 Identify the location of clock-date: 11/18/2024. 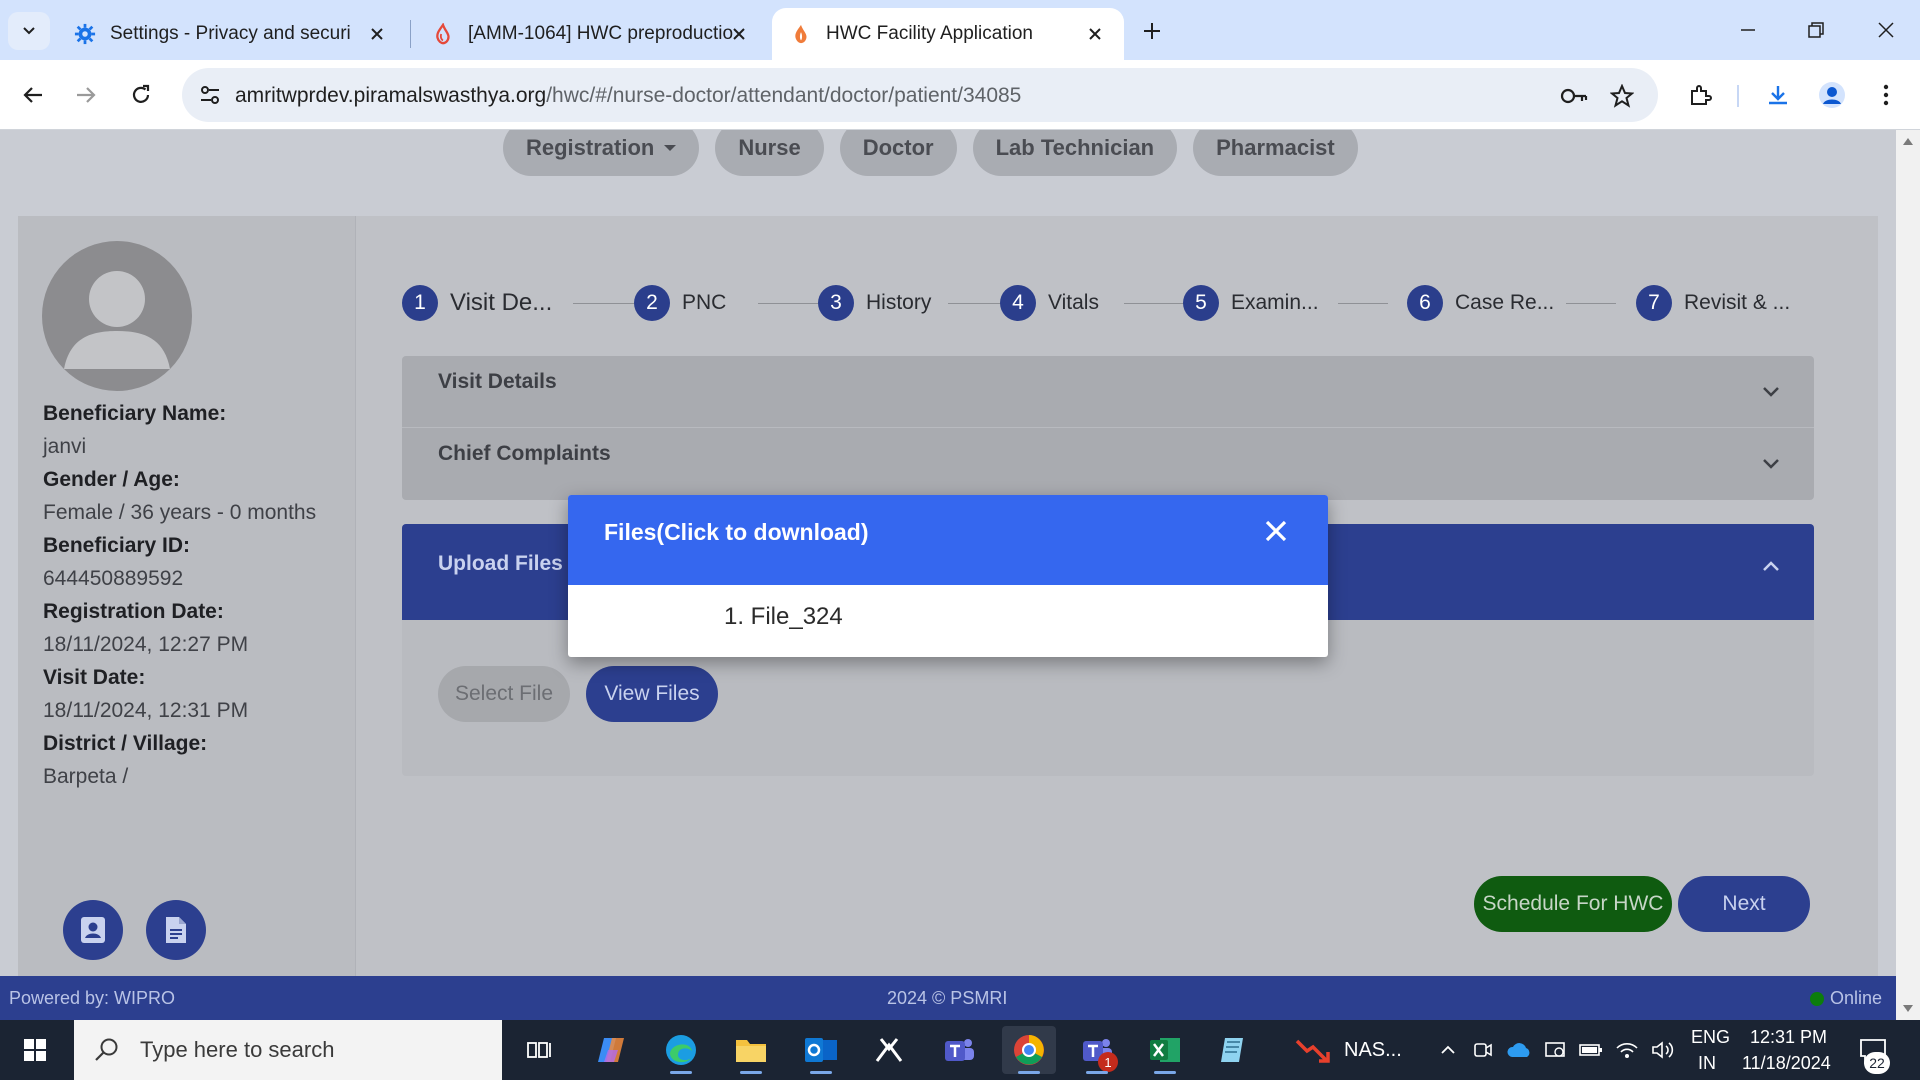
(1786, 1063).